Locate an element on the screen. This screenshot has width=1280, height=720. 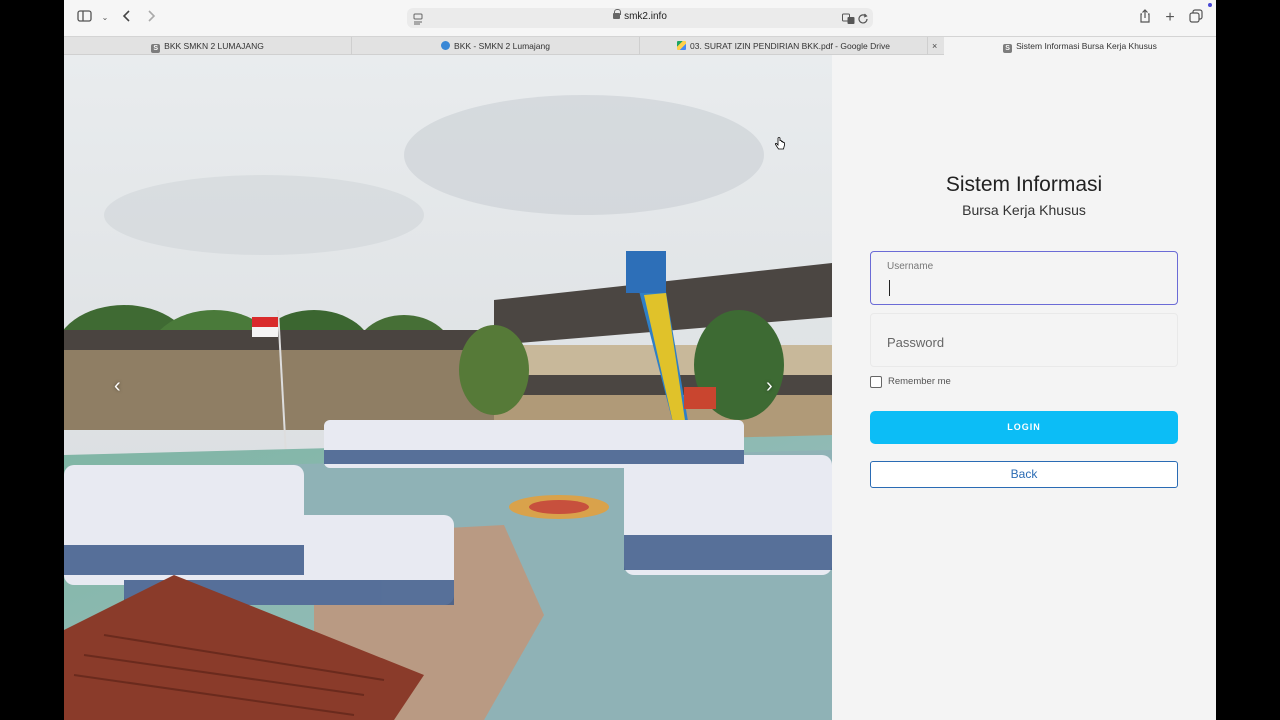
person-favicon-icon is located at coordinates (446, 45).